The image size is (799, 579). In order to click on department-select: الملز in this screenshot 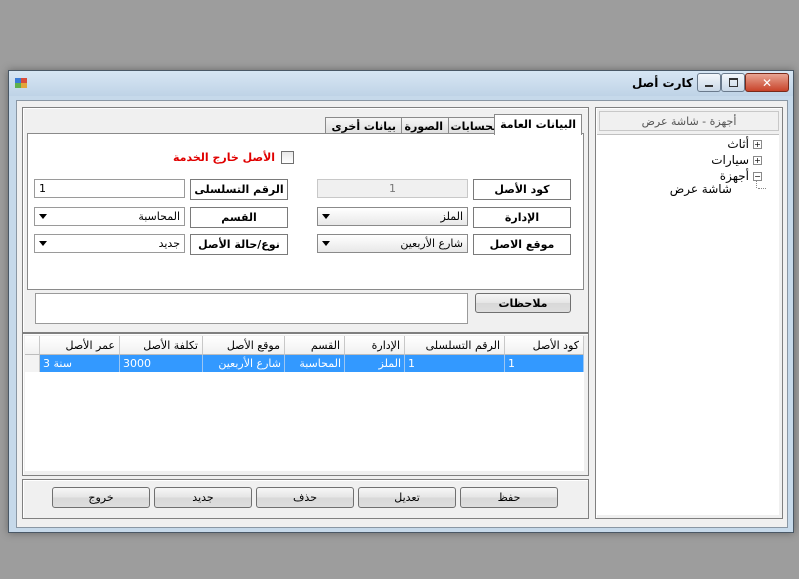, I will do `click(392, 216)`.